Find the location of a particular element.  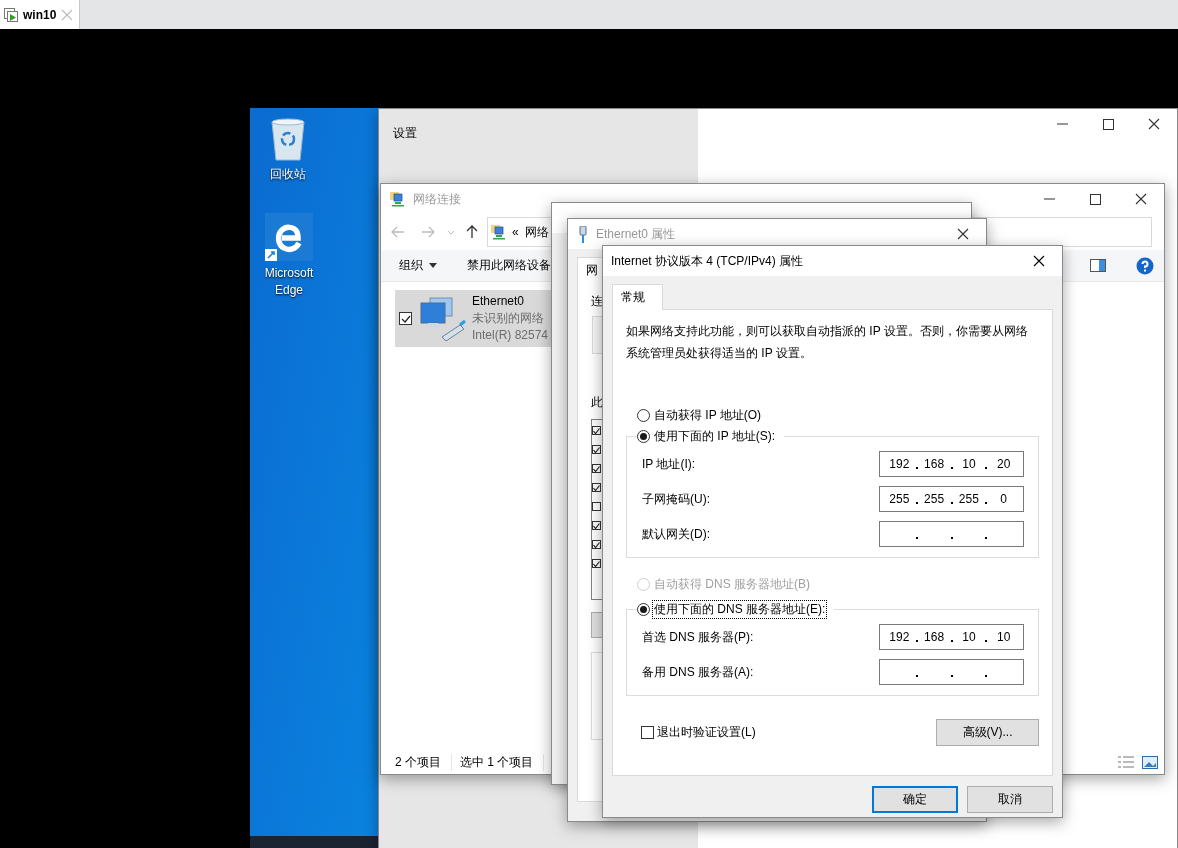

recycle-bin-icon is located at coordinates (288, 140).